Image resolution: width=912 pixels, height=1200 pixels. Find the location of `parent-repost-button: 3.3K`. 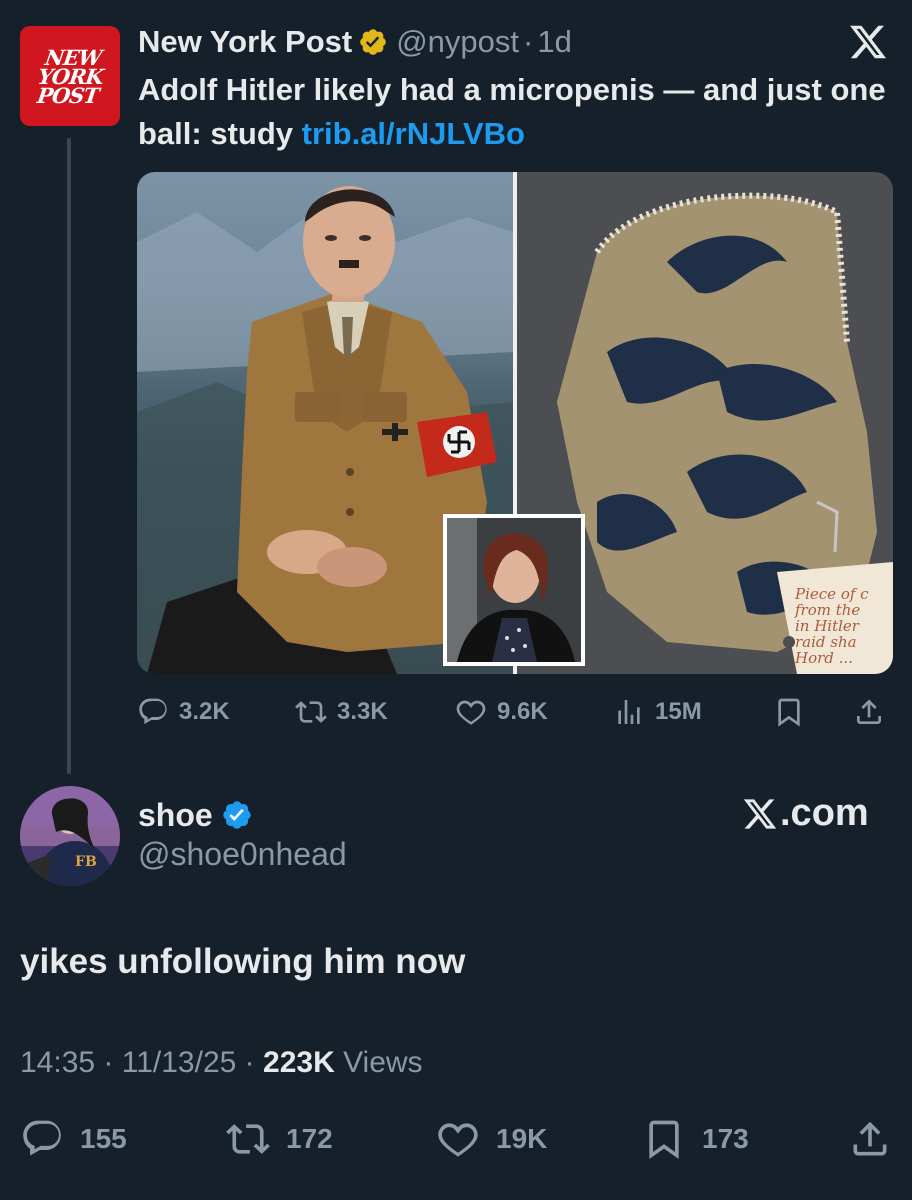

parent-repost-button: 3.3K is located at coordinates (341, 712).